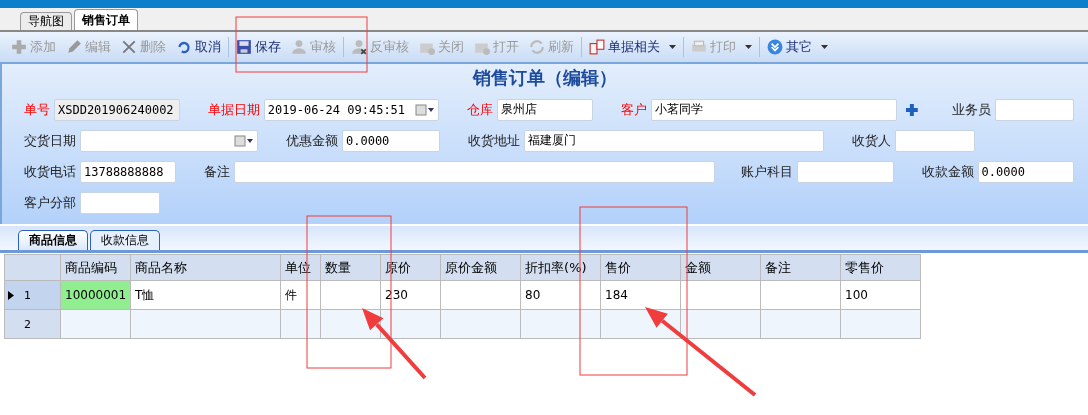 The width and height of the screenshot is (1088, 415). I want to click on field-label: 客户分部, so click(50, 202).